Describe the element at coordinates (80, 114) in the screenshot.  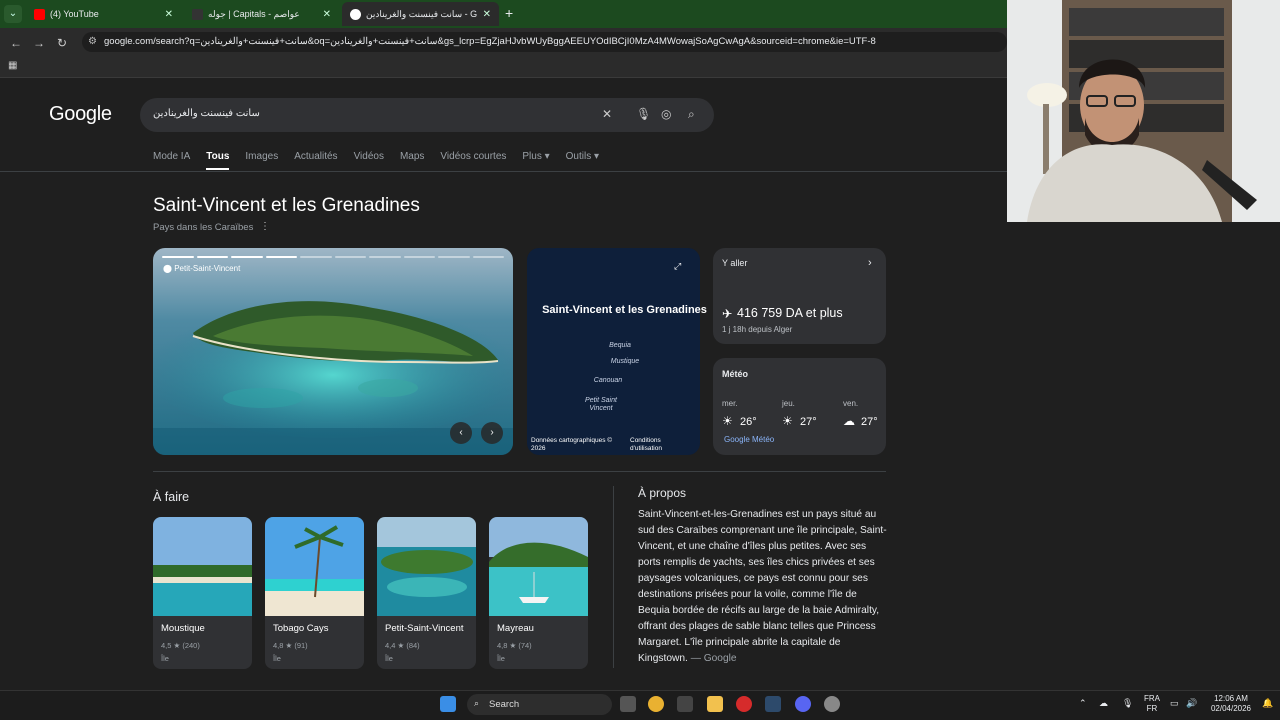
I see `google-logo: Google` at that location.